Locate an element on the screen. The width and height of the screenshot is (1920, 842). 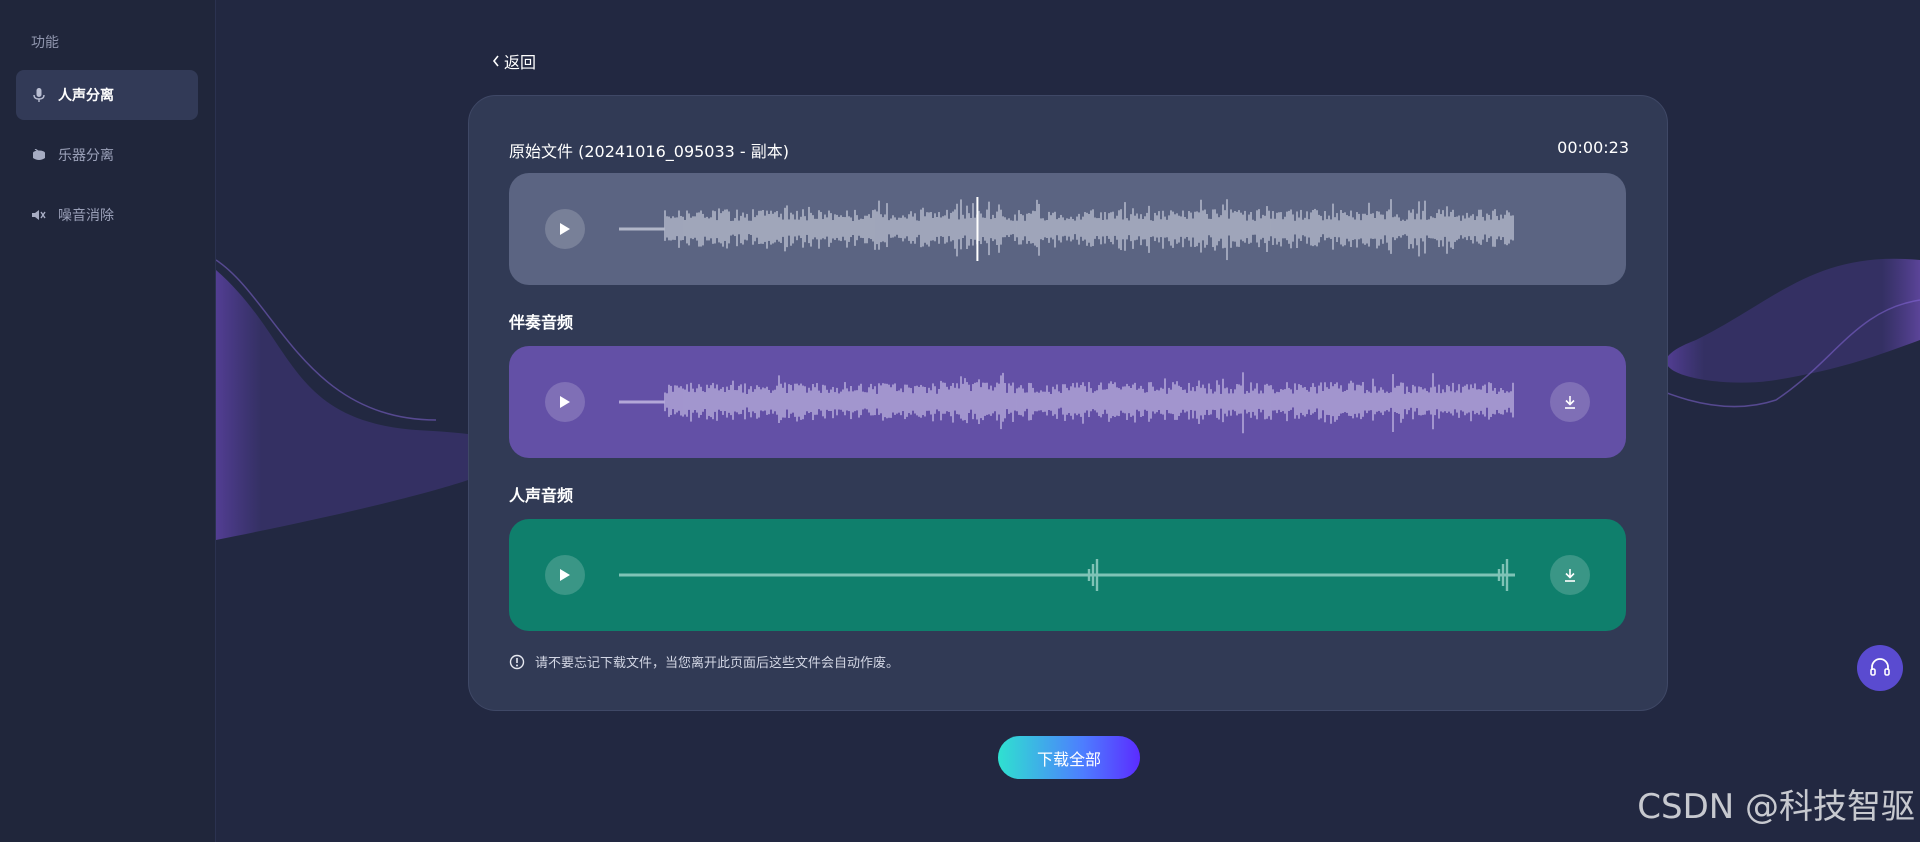
headset-icon is located at coordinates (1880, 667).